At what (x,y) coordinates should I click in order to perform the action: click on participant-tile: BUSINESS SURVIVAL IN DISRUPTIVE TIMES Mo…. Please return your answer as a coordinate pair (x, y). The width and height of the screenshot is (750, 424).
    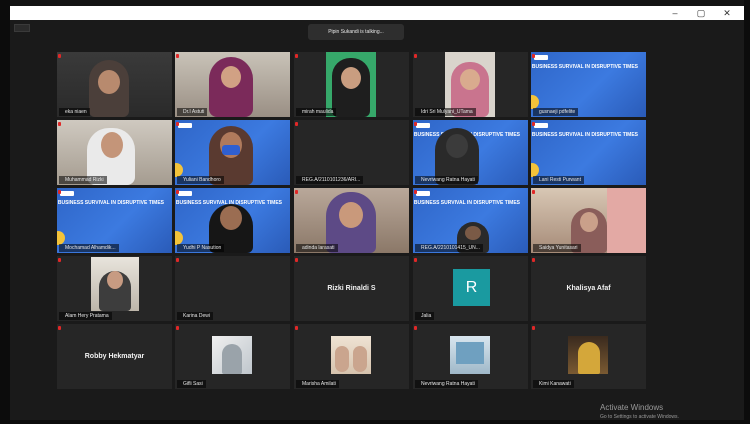
    Looking at the image, I should click on (114, 220).